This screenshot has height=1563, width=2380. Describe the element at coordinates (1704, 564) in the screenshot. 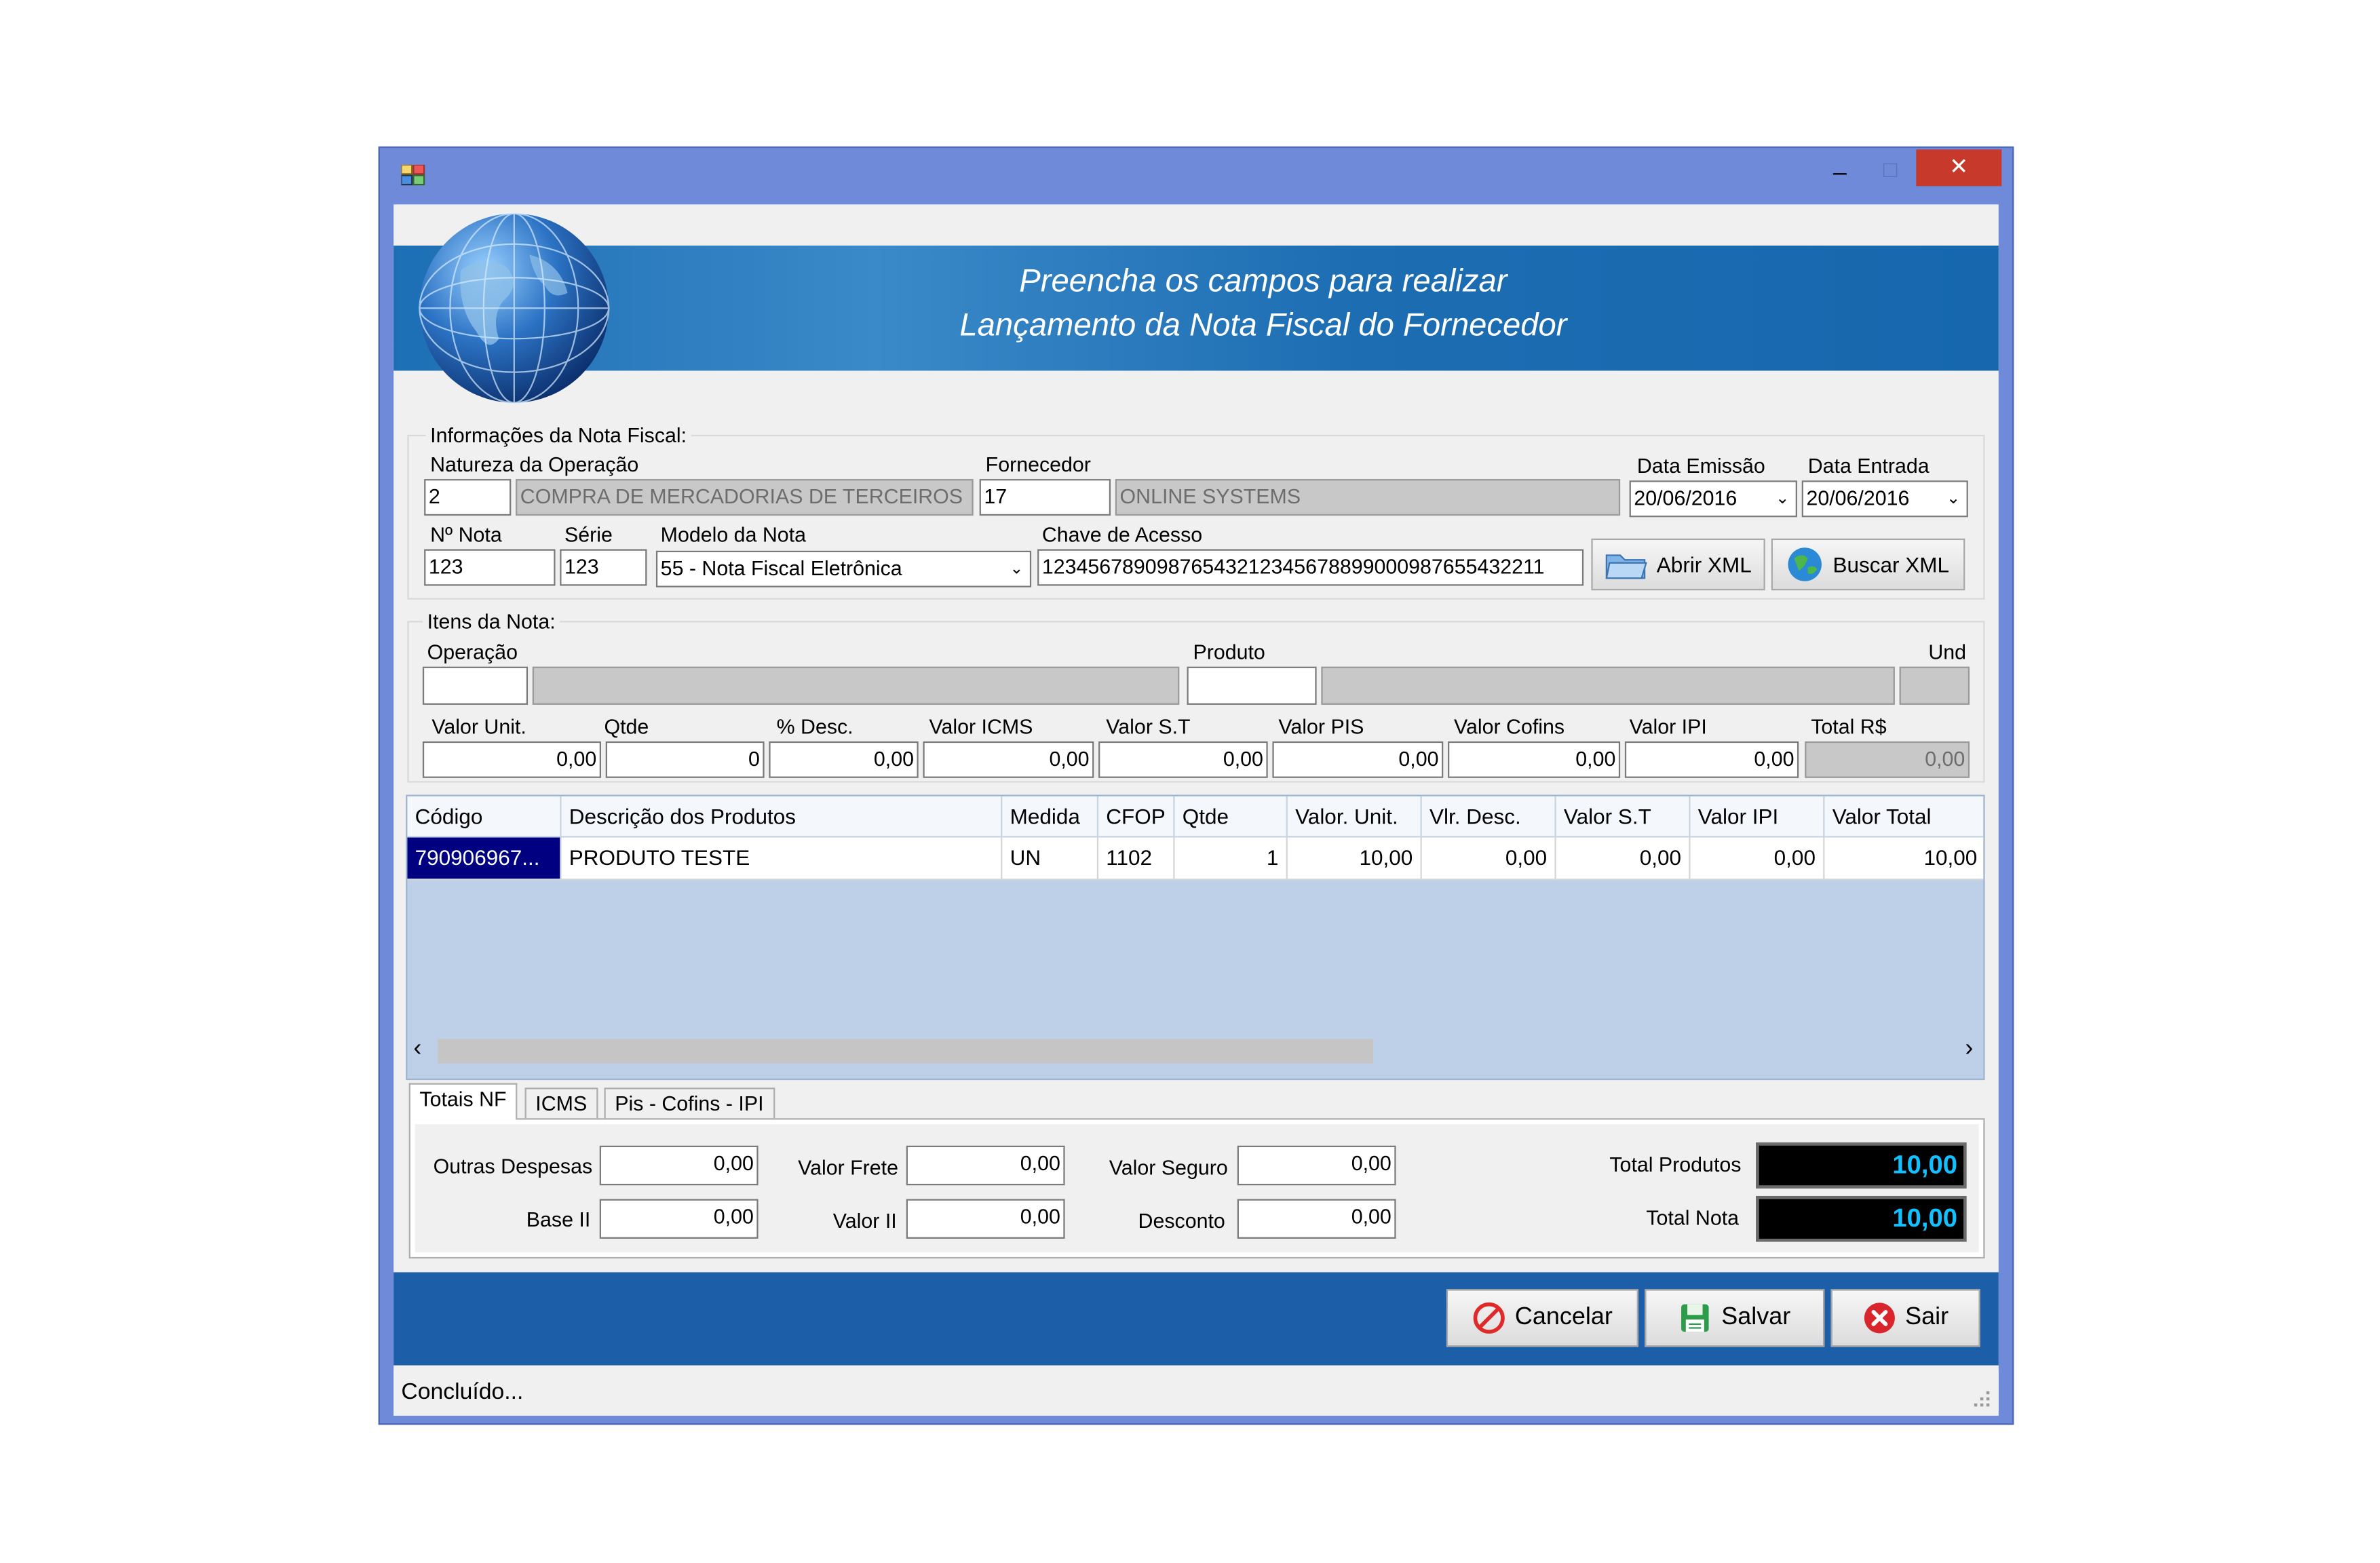

I see `abrir-xml-label: Abrir XML` at that location.